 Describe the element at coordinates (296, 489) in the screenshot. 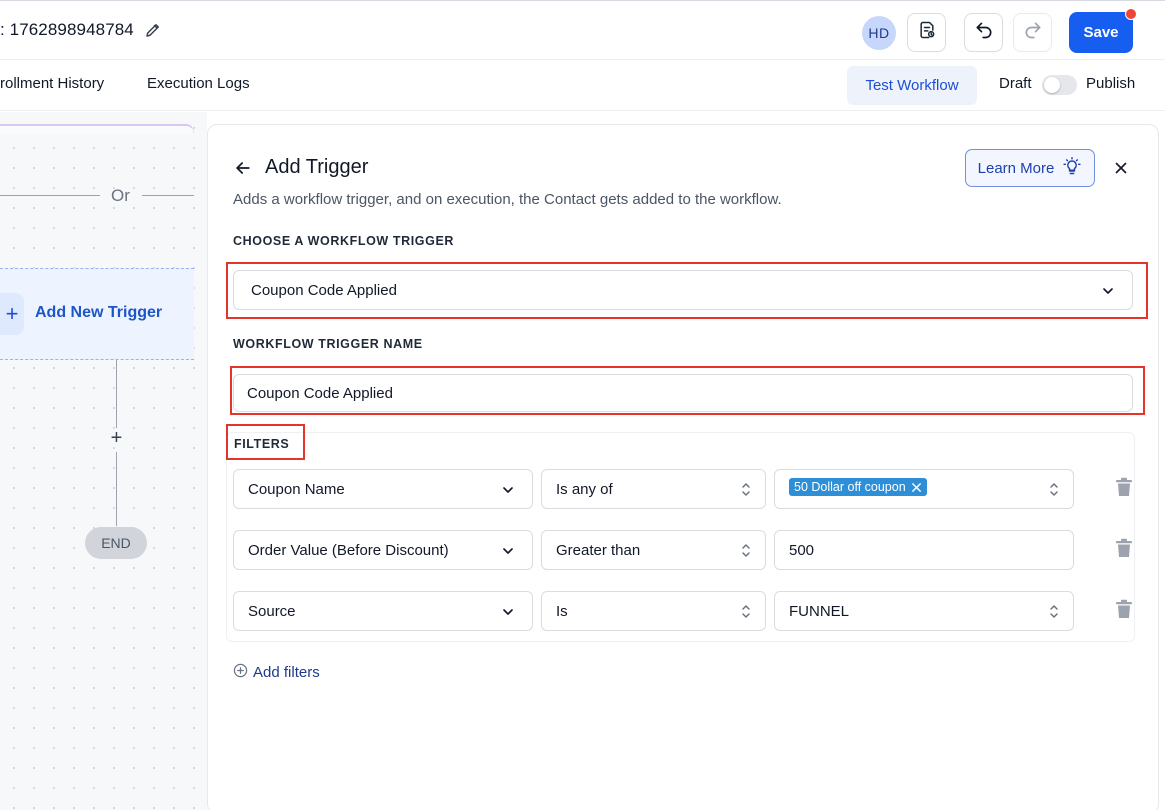

I see `filter-field-text: Coupon Name` at that location.